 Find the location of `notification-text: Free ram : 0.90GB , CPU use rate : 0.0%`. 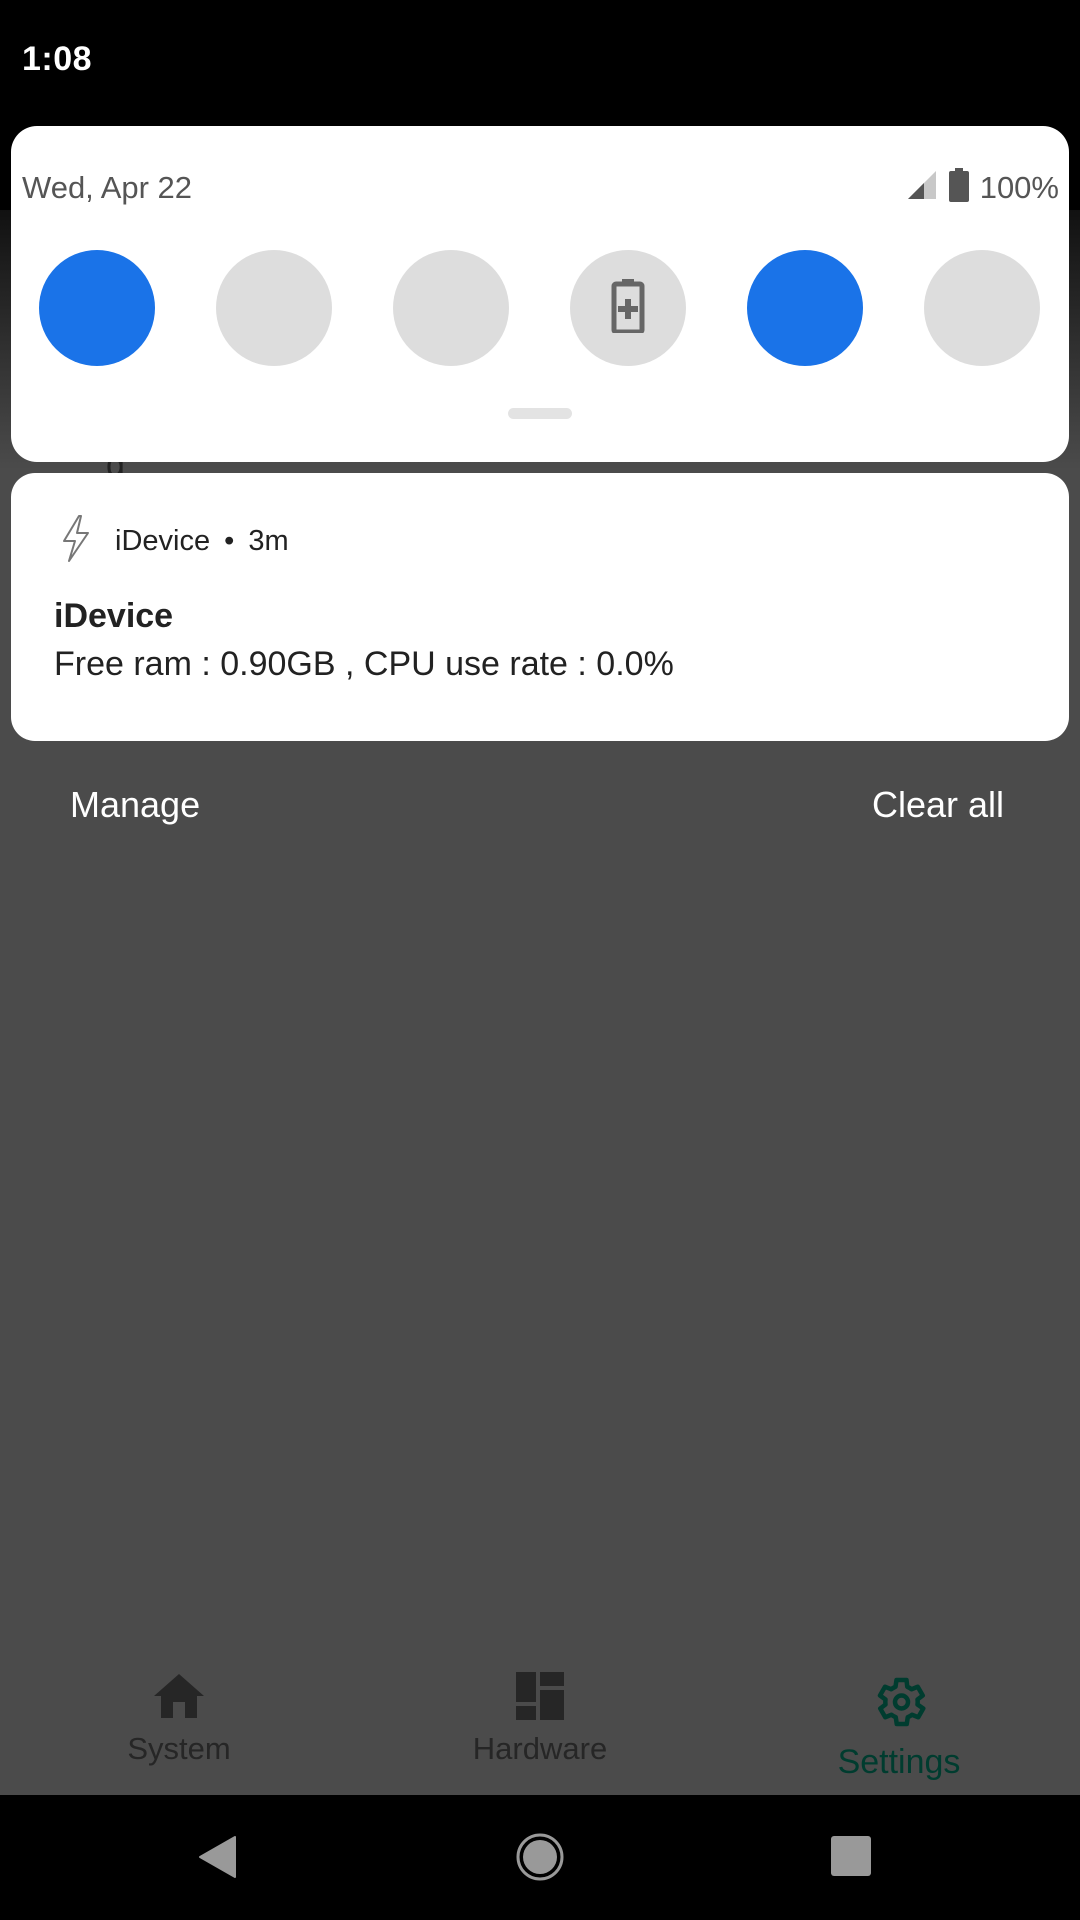

notification-text: Free ram : 0.90GB , CPU use rate : 0.0% is located at coordinates (364, 664).